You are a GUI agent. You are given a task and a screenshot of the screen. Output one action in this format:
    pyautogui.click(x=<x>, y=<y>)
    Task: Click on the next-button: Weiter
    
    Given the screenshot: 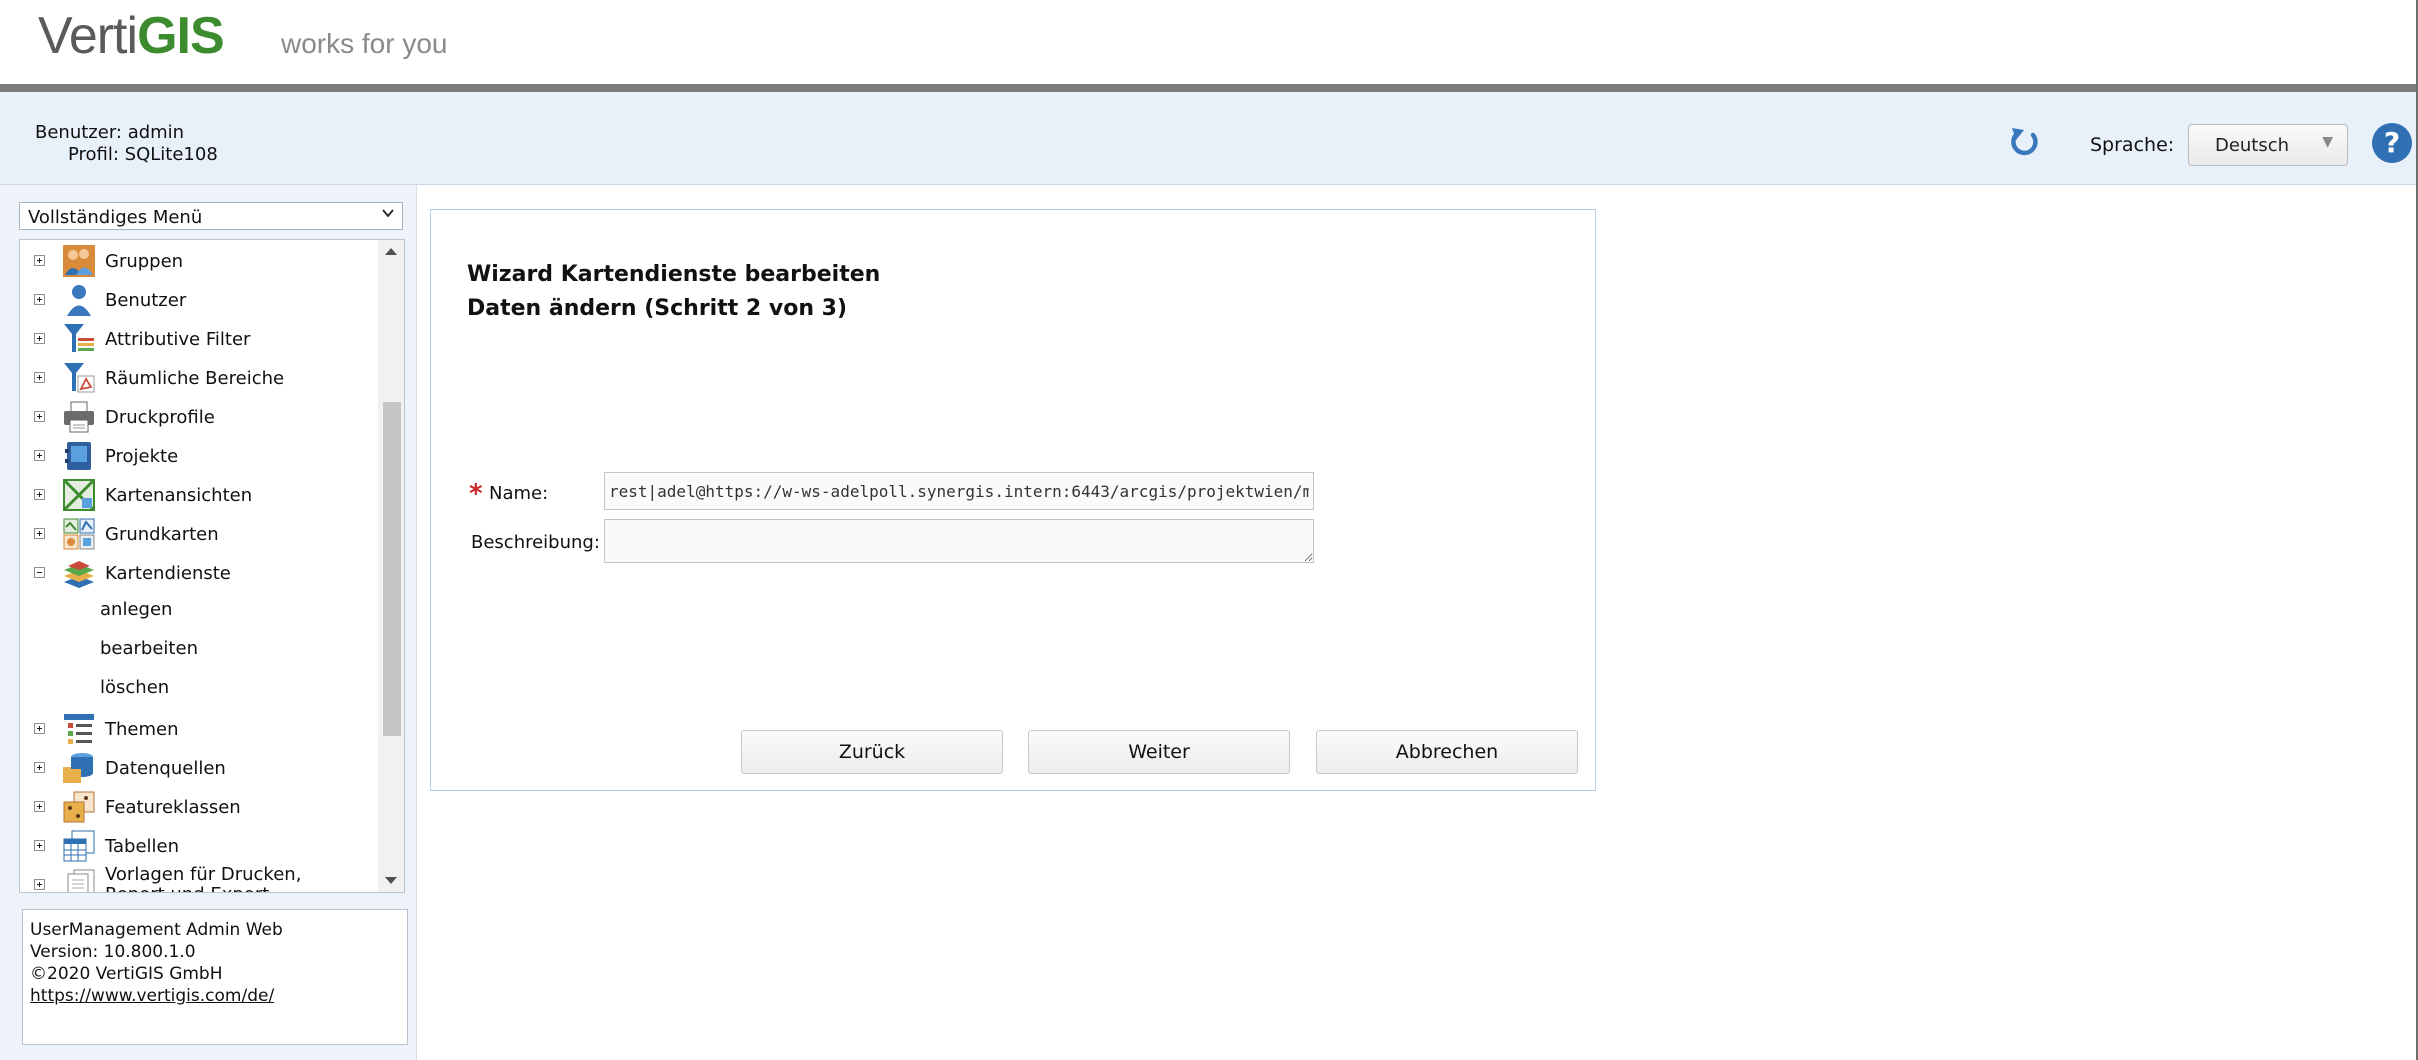 What is the action you would take?
    pyautogui.click(x=1159, y=752)
    